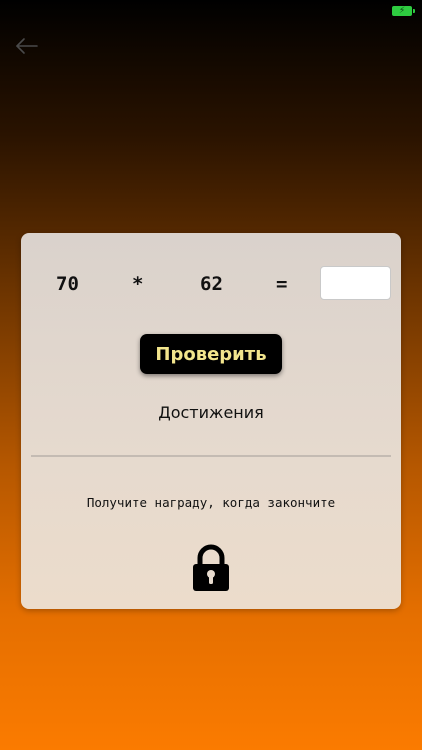 The height and width of the screenshot is (750, 422). I want to click on answer-input, so click(355, 283).